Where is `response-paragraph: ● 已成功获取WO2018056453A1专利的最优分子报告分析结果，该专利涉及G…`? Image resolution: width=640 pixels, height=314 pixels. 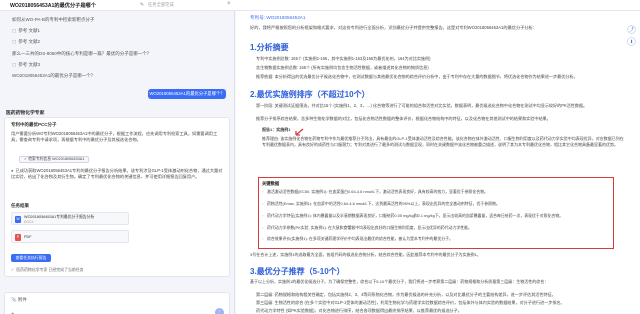
response-paragraph: ● 已成功获取WO2018056453A1专利的最优分子报告分析结果，该专利涉及G… is located at coordinates (117, 173).